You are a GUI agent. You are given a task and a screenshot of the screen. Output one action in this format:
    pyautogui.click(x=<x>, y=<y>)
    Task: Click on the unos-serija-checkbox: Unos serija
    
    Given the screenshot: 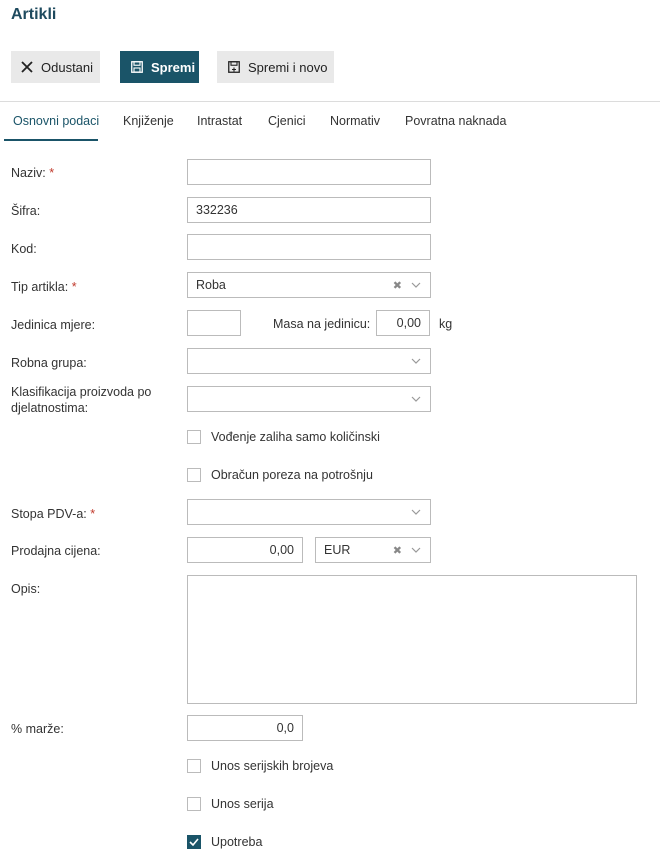 What is the action you would take?
    pyautogui.click(x=230, y=804)
    